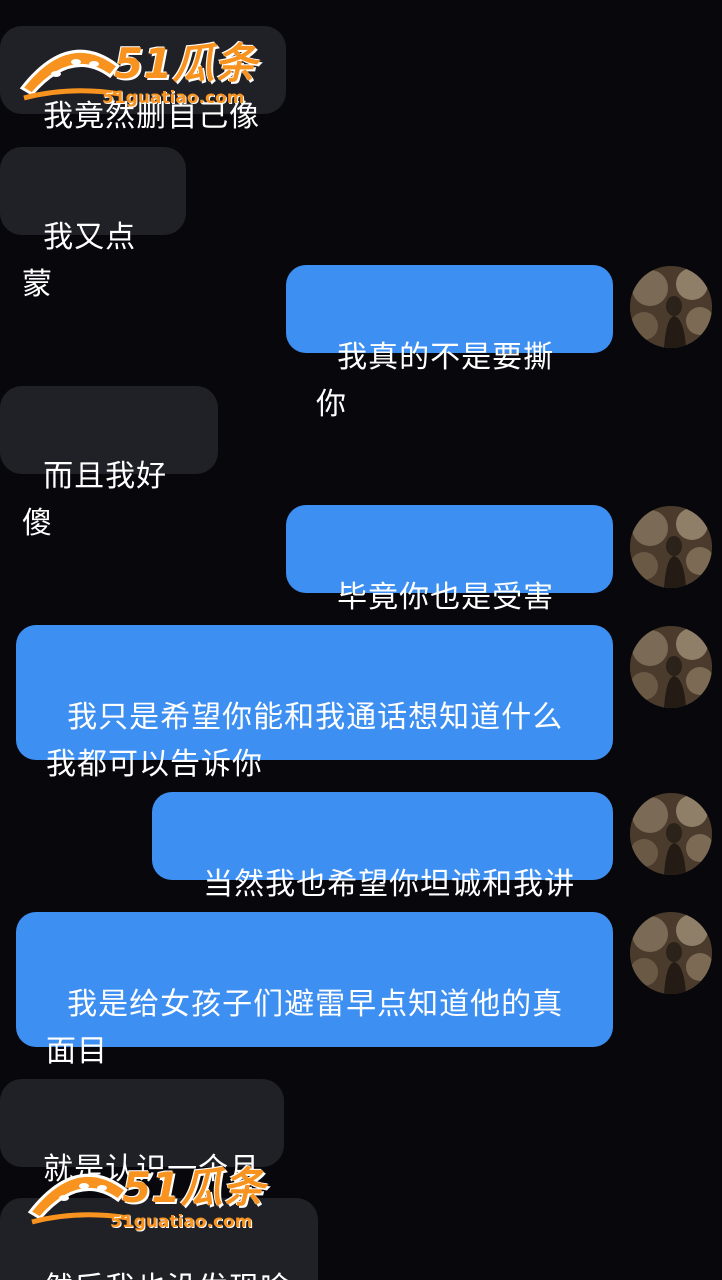 The height and width of the screenshot is (1280, 722). I want to click on message-text: 当然我也希望你坦诚和我讲, so click(389, 884).